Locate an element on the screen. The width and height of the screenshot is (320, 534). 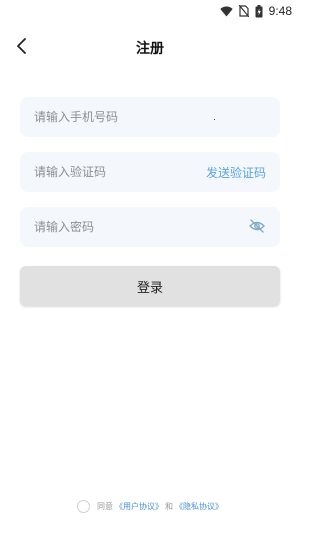
password-field is located at coordinates (150, 227).